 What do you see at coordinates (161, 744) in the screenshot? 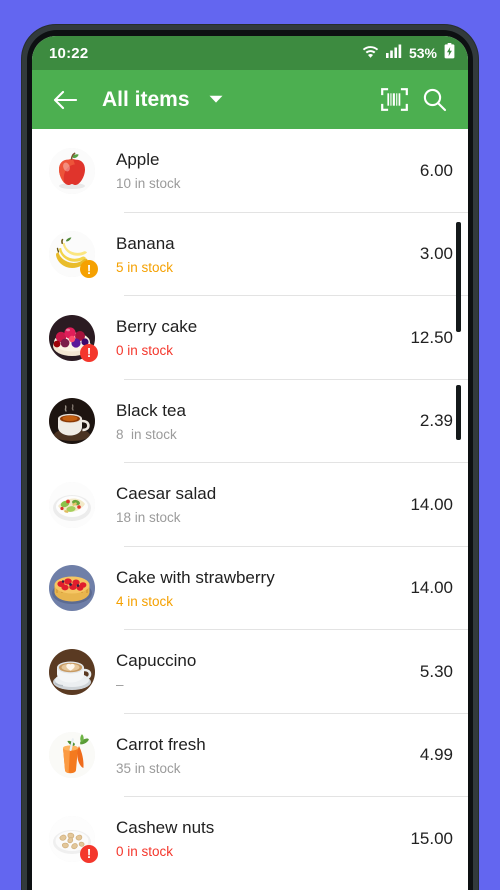
I see `item-name: Carrot fresh` at bounding box center [161, 744].